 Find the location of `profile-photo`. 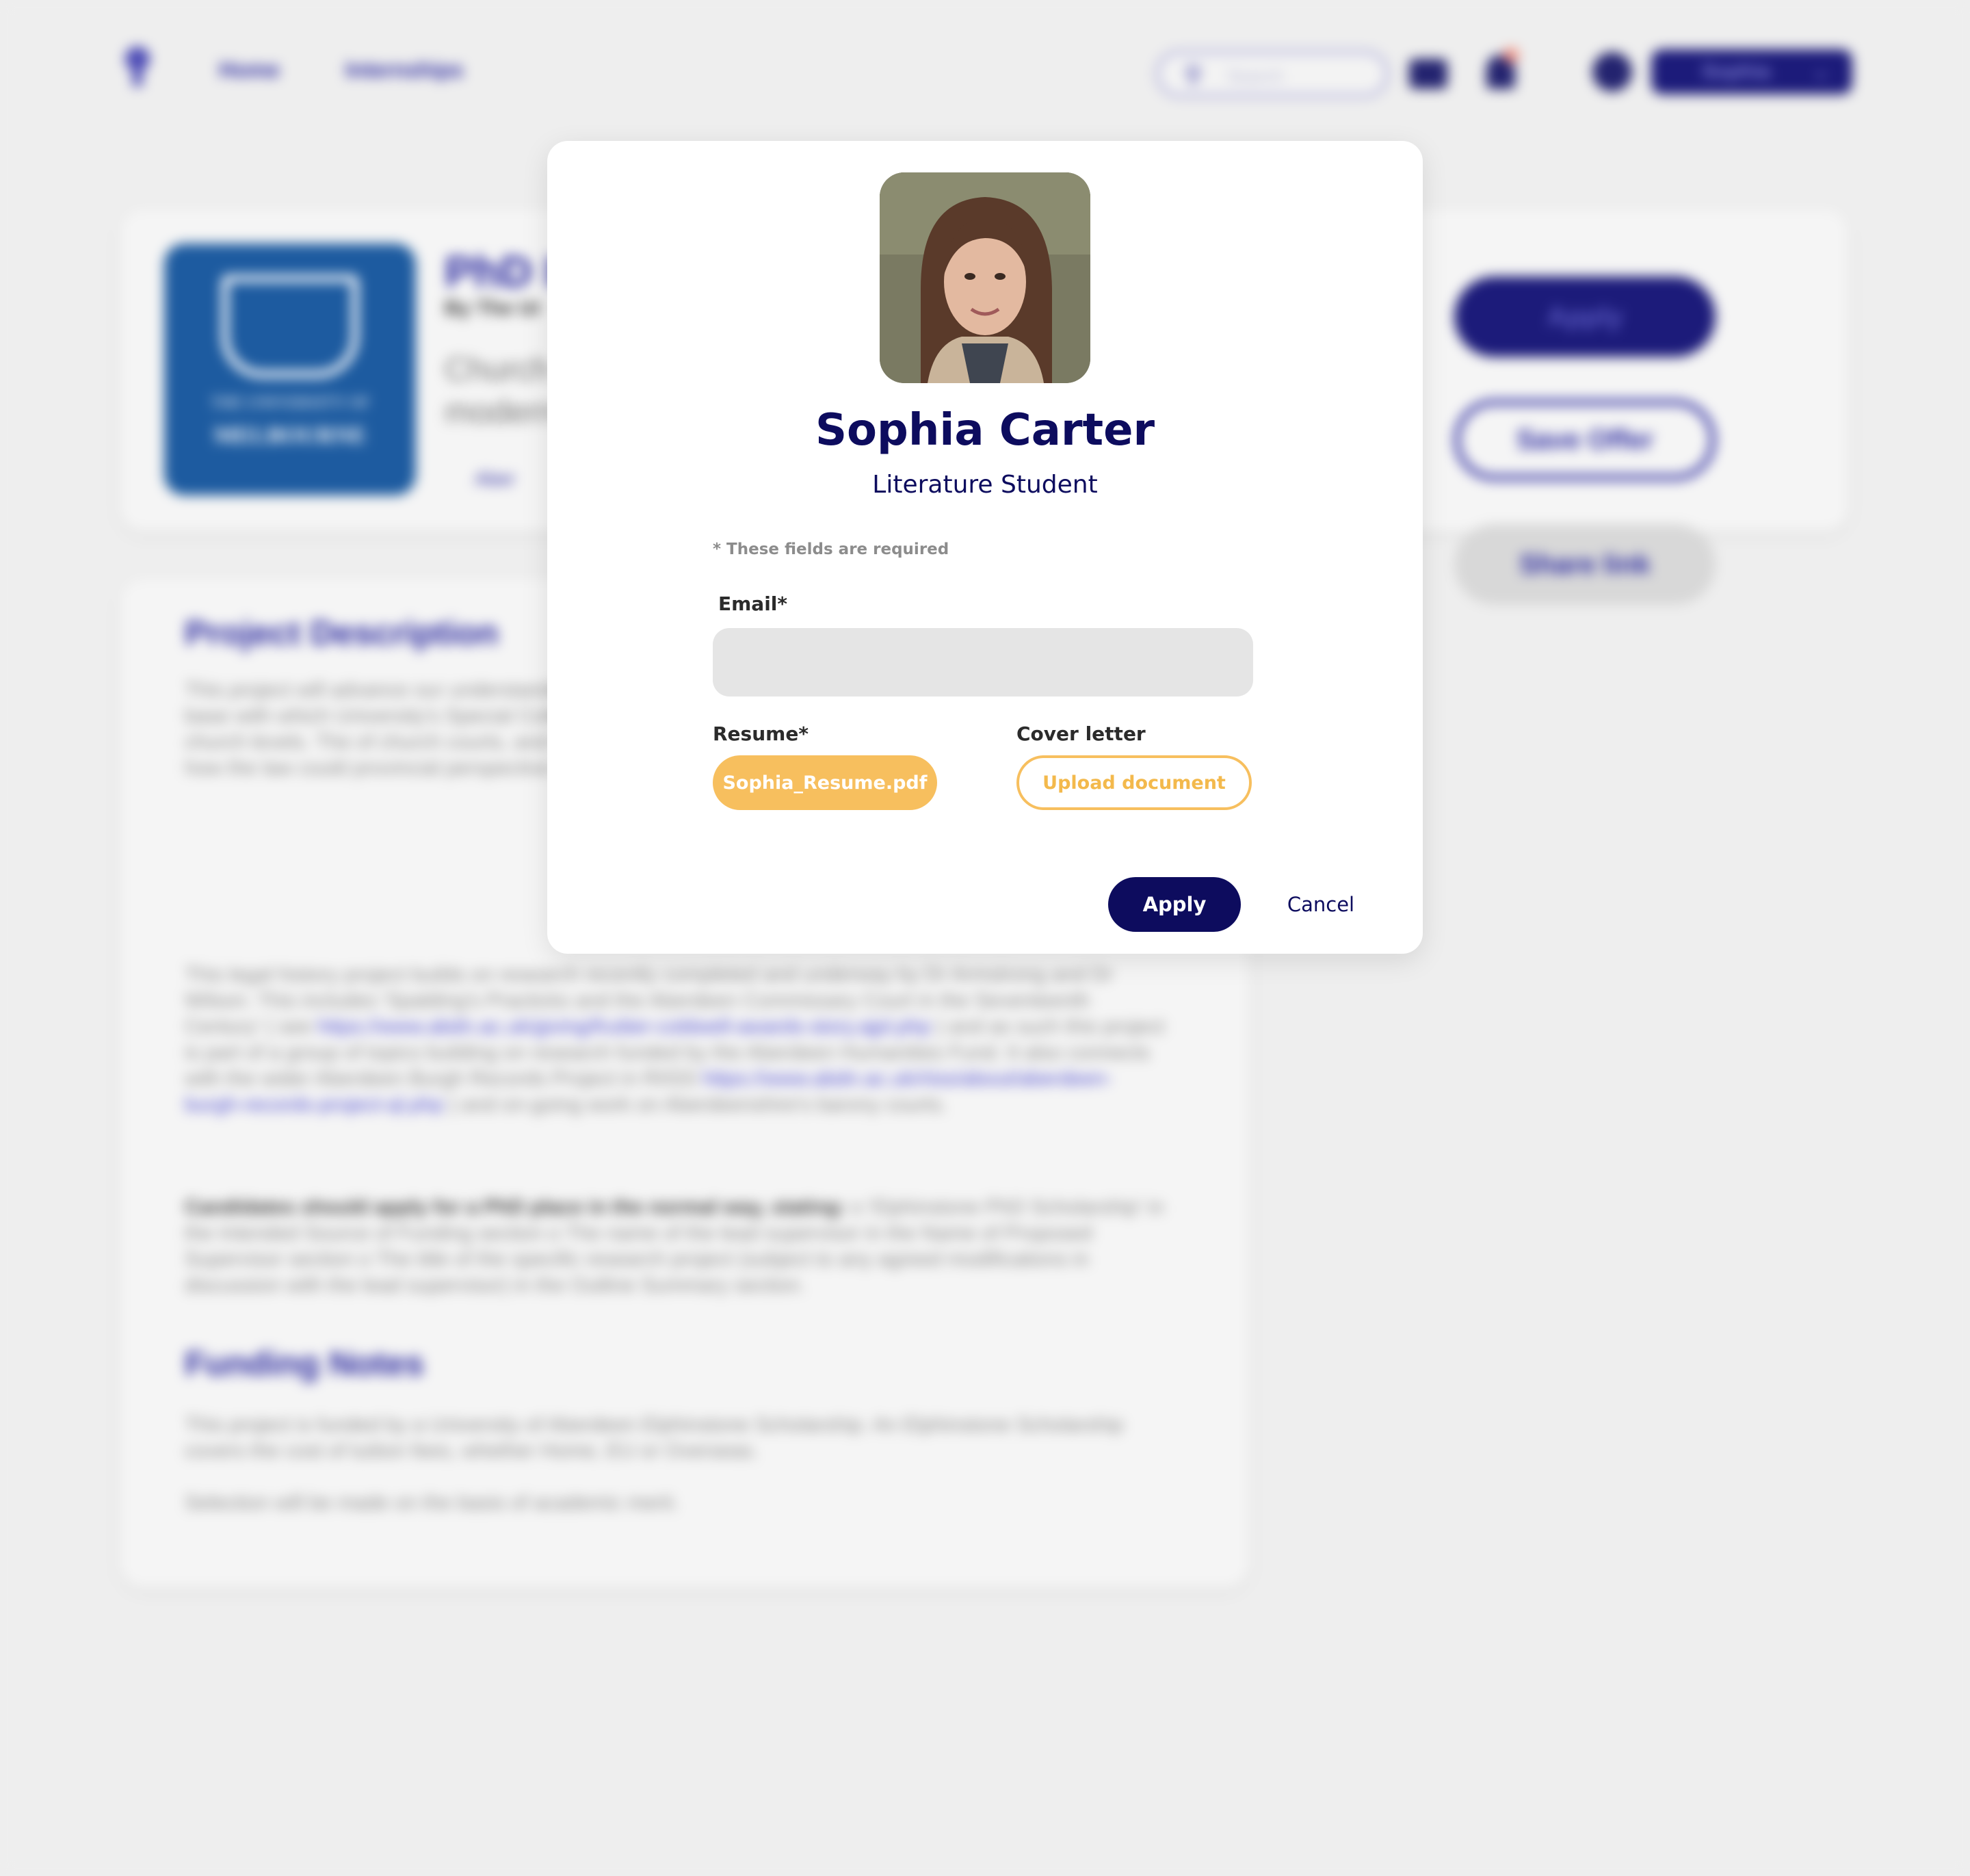

profile-photo is located at coordinates (985, 277).